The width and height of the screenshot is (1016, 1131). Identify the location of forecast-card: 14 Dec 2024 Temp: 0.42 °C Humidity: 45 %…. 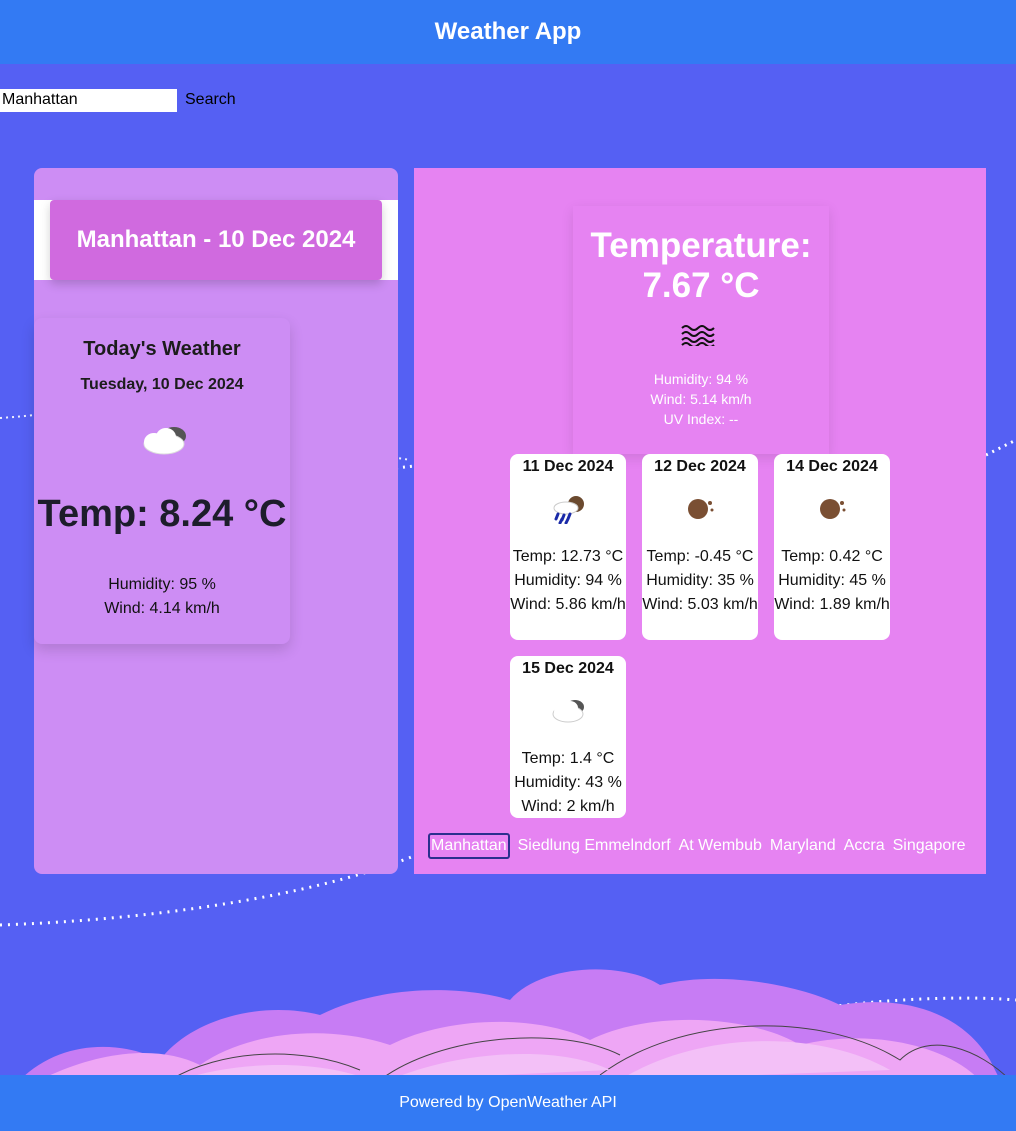
(832, 547).